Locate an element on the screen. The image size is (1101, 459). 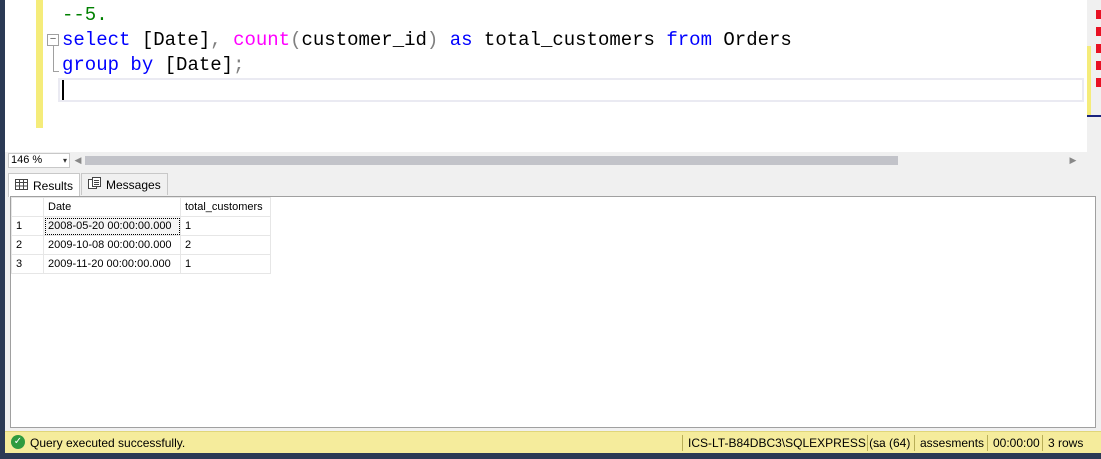
scroll-right-icon: ▶ is located at coordinates (1073, 160).